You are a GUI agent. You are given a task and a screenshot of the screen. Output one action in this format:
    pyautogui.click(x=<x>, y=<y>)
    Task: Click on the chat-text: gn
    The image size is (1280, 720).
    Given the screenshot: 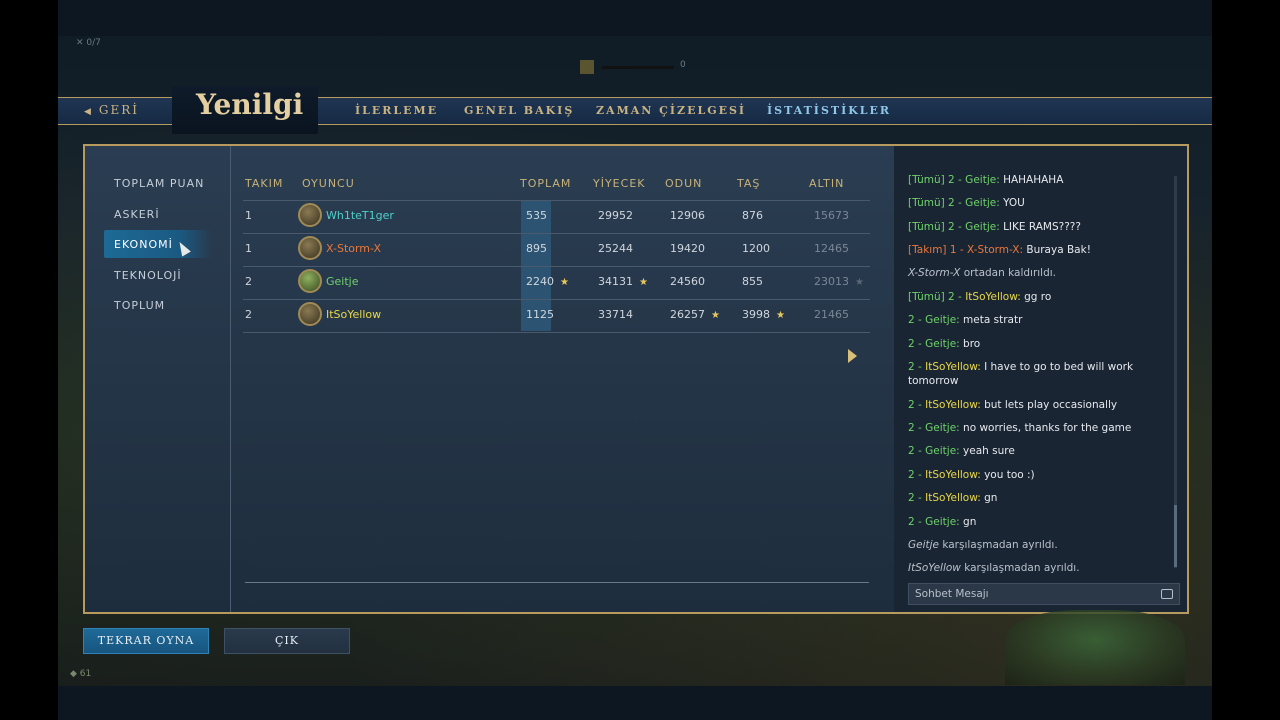 What is the action you would take?
    pyautogui.click(x=989, y=498)
    